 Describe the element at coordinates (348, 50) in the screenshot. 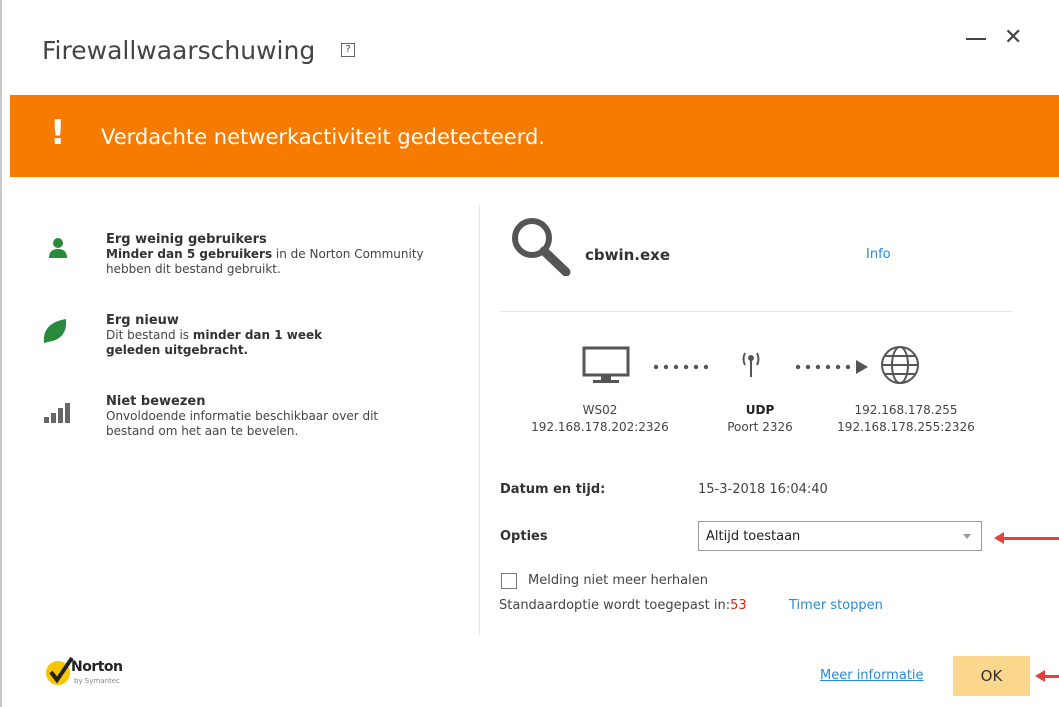

I see `help-icon: ?` at that location.